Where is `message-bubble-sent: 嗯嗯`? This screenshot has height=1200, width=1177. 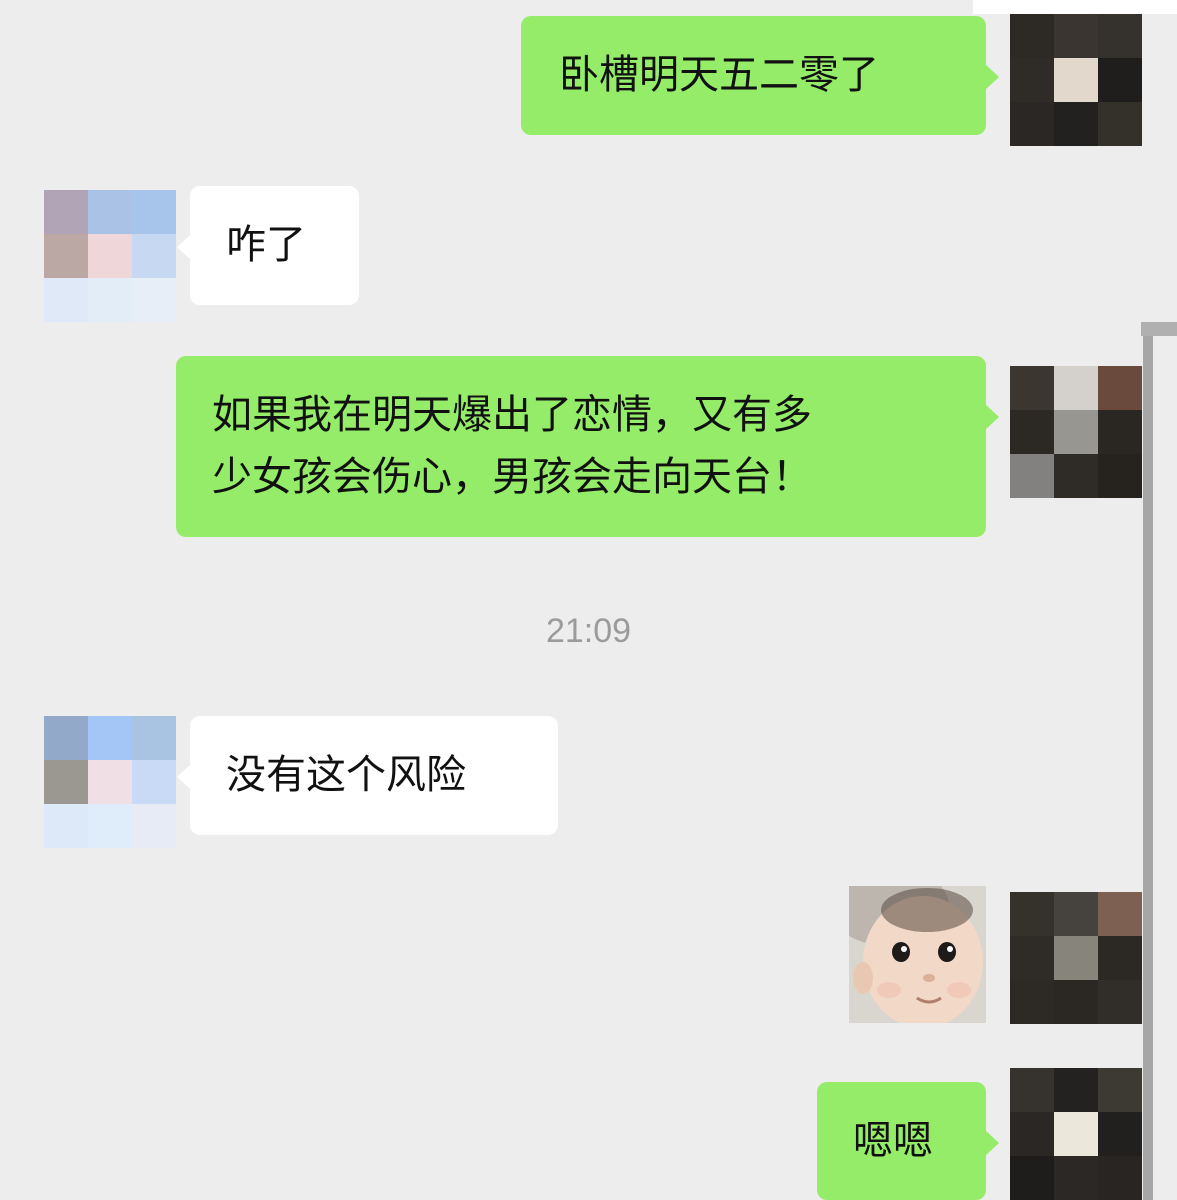
message-bubble-sent: 嗯嗯 is located at coordinates (908, 1141).